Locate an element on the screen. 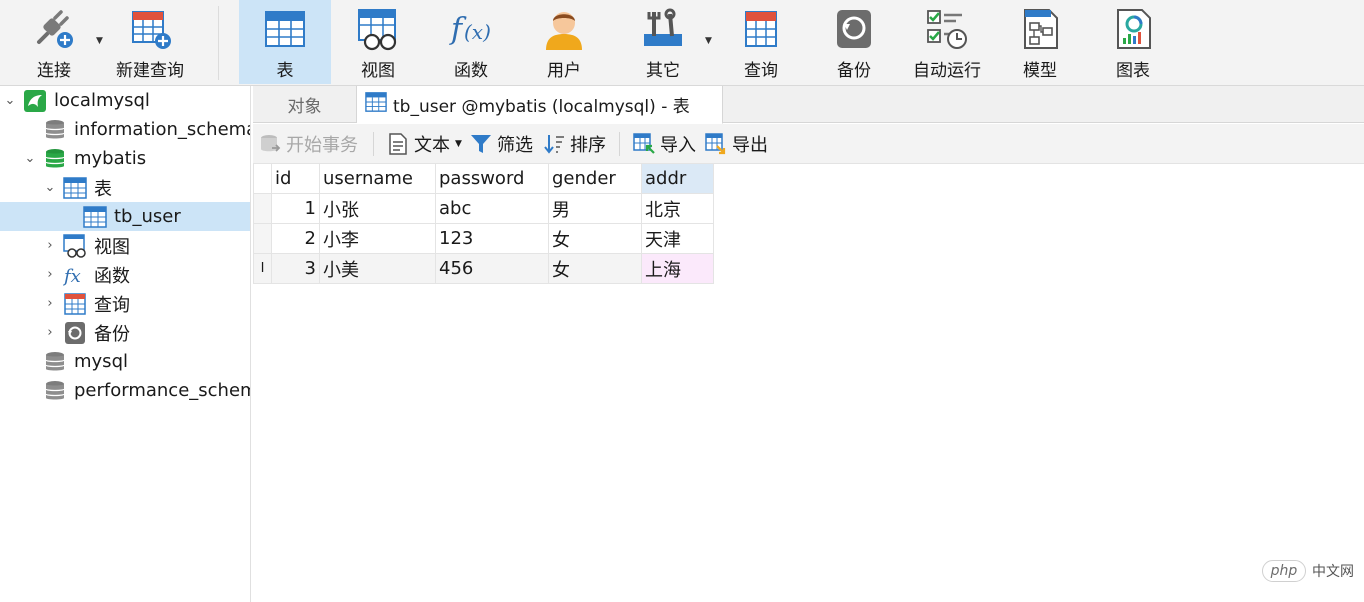 This screenshot has width=1364, height=602. tree-node-mybatis: ⌄ mybatis is located at coordinates (125, 158).